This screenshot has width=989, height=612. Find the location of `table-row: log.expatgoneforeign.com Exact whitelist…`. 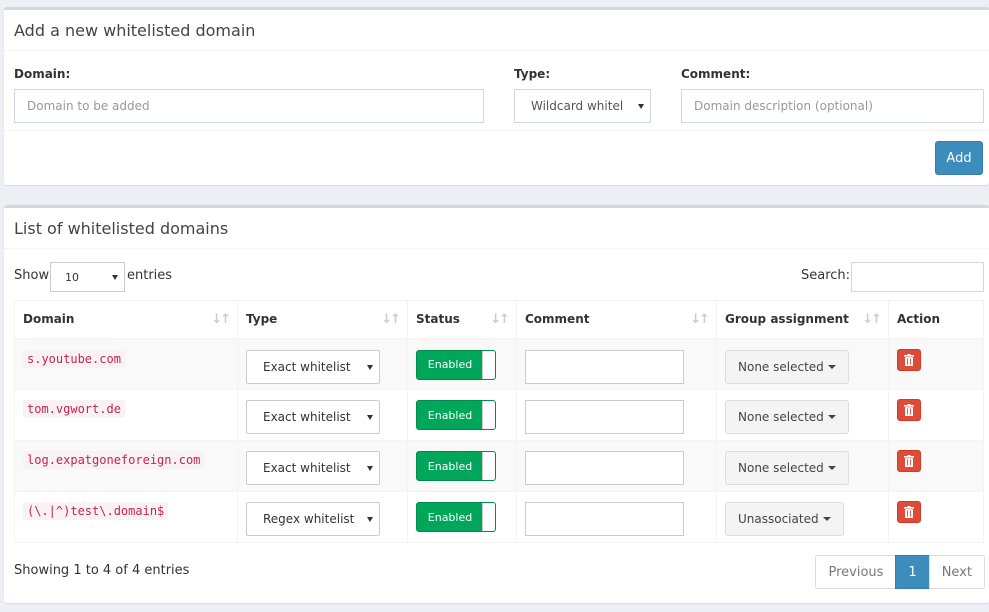

table-row: log.expatgoneforeign.com Exact whitelist… is located at coordinates (499, 466).